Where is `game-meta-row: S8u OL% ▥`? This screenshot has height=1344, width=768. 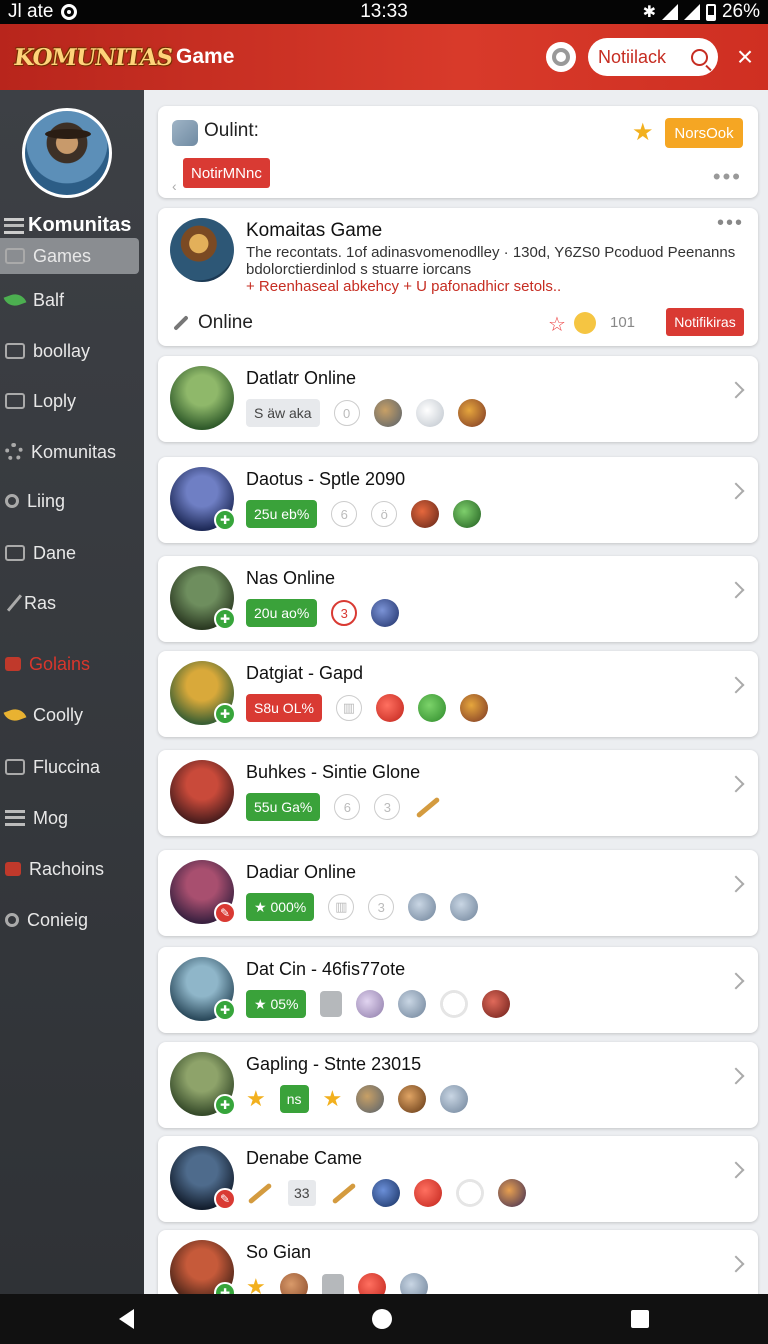
game-meta-row: S8u OL% ▥ is located at coordinates (367, 708).